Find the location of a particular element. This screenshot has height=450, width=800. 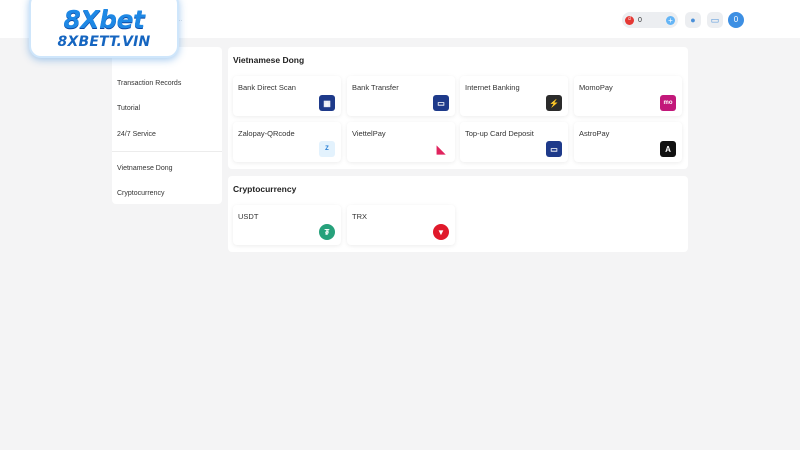

sidebar-divider is located at coordinates (167, 151).